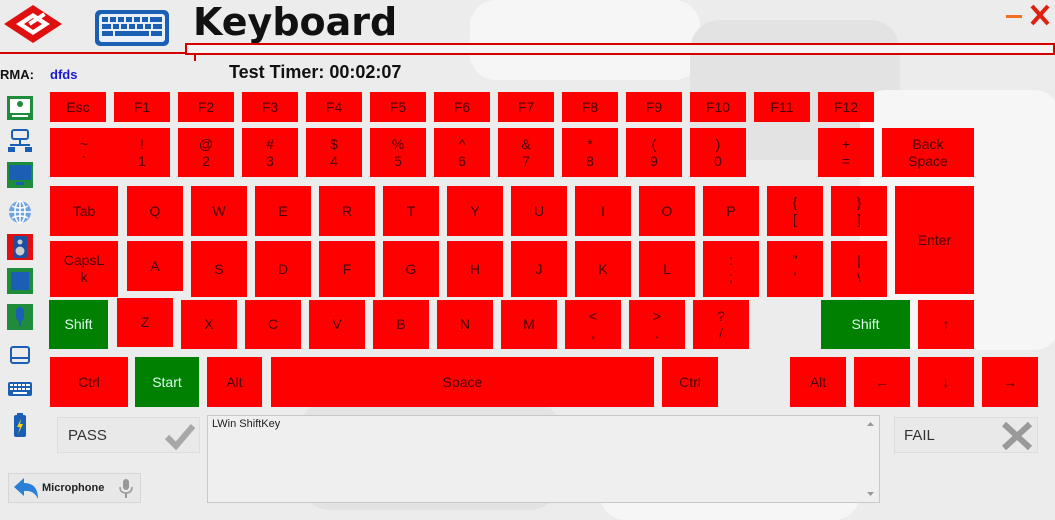 The image size is (1055, 520). What do you see at coordinates (966, 435) in the screenshot?
I see `fail-button: FAIL` at bounding box center [966, 435].